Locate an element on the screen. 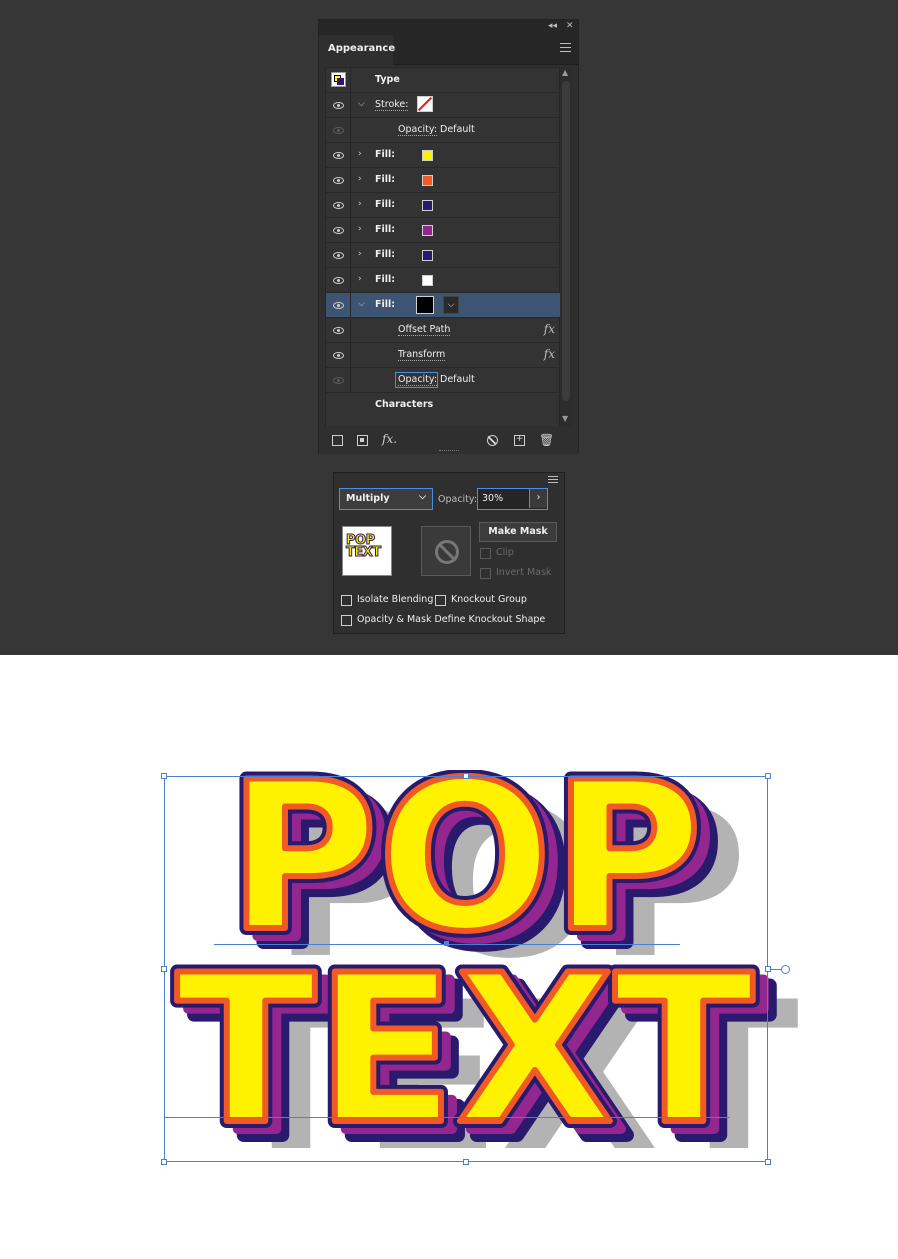 Image resolution: width=898 pixels, height=1259 pixels. fx-icon: fx. is located at coordinates (389, 439).